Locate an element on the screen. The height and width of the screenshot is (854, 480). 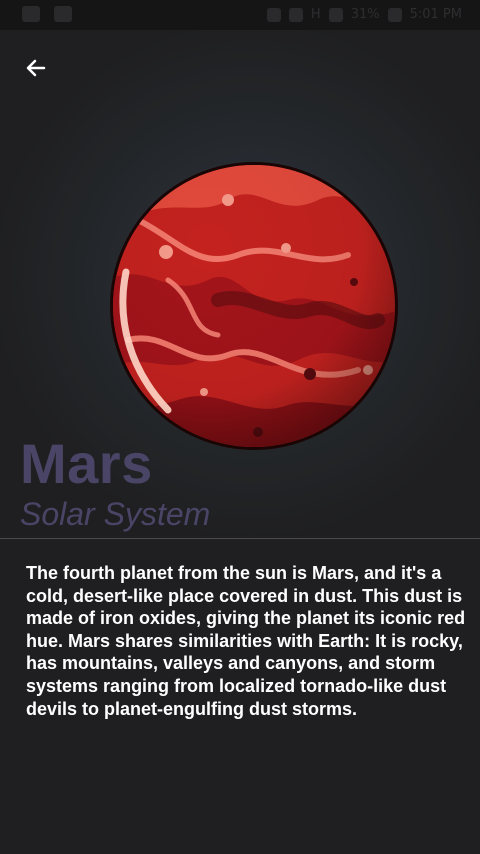
vibrate-icon is located at coordinates (295, 14).